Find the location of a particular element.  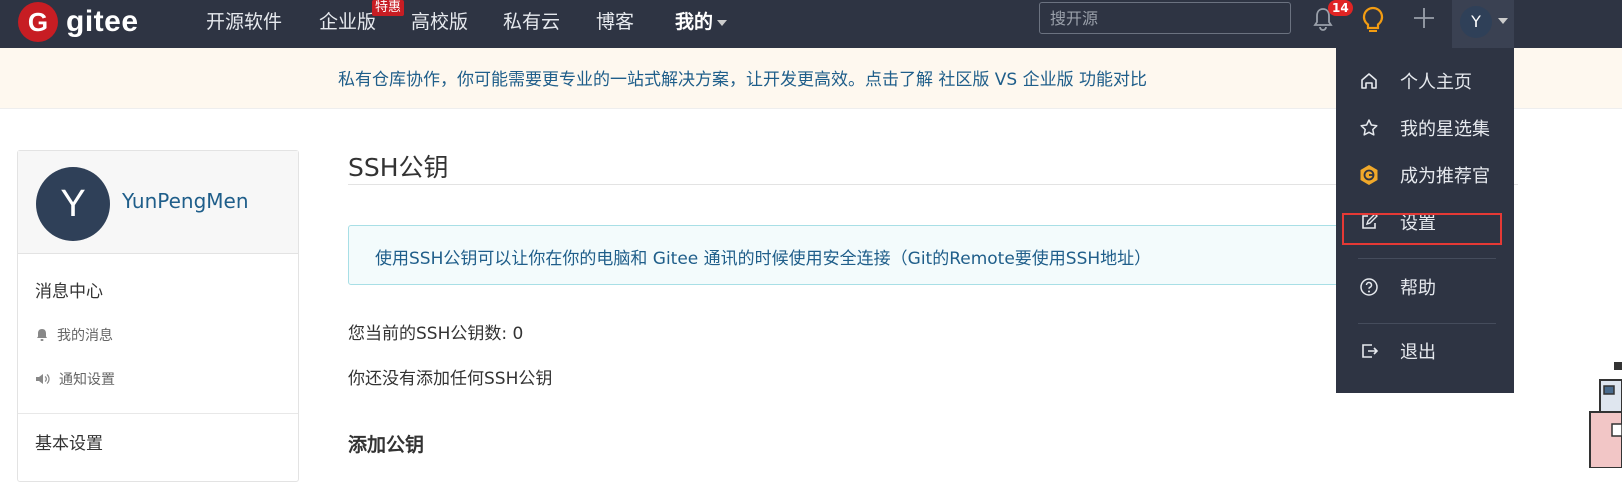

notification-count-badge: 14 is located at coordinates (1340, 8).